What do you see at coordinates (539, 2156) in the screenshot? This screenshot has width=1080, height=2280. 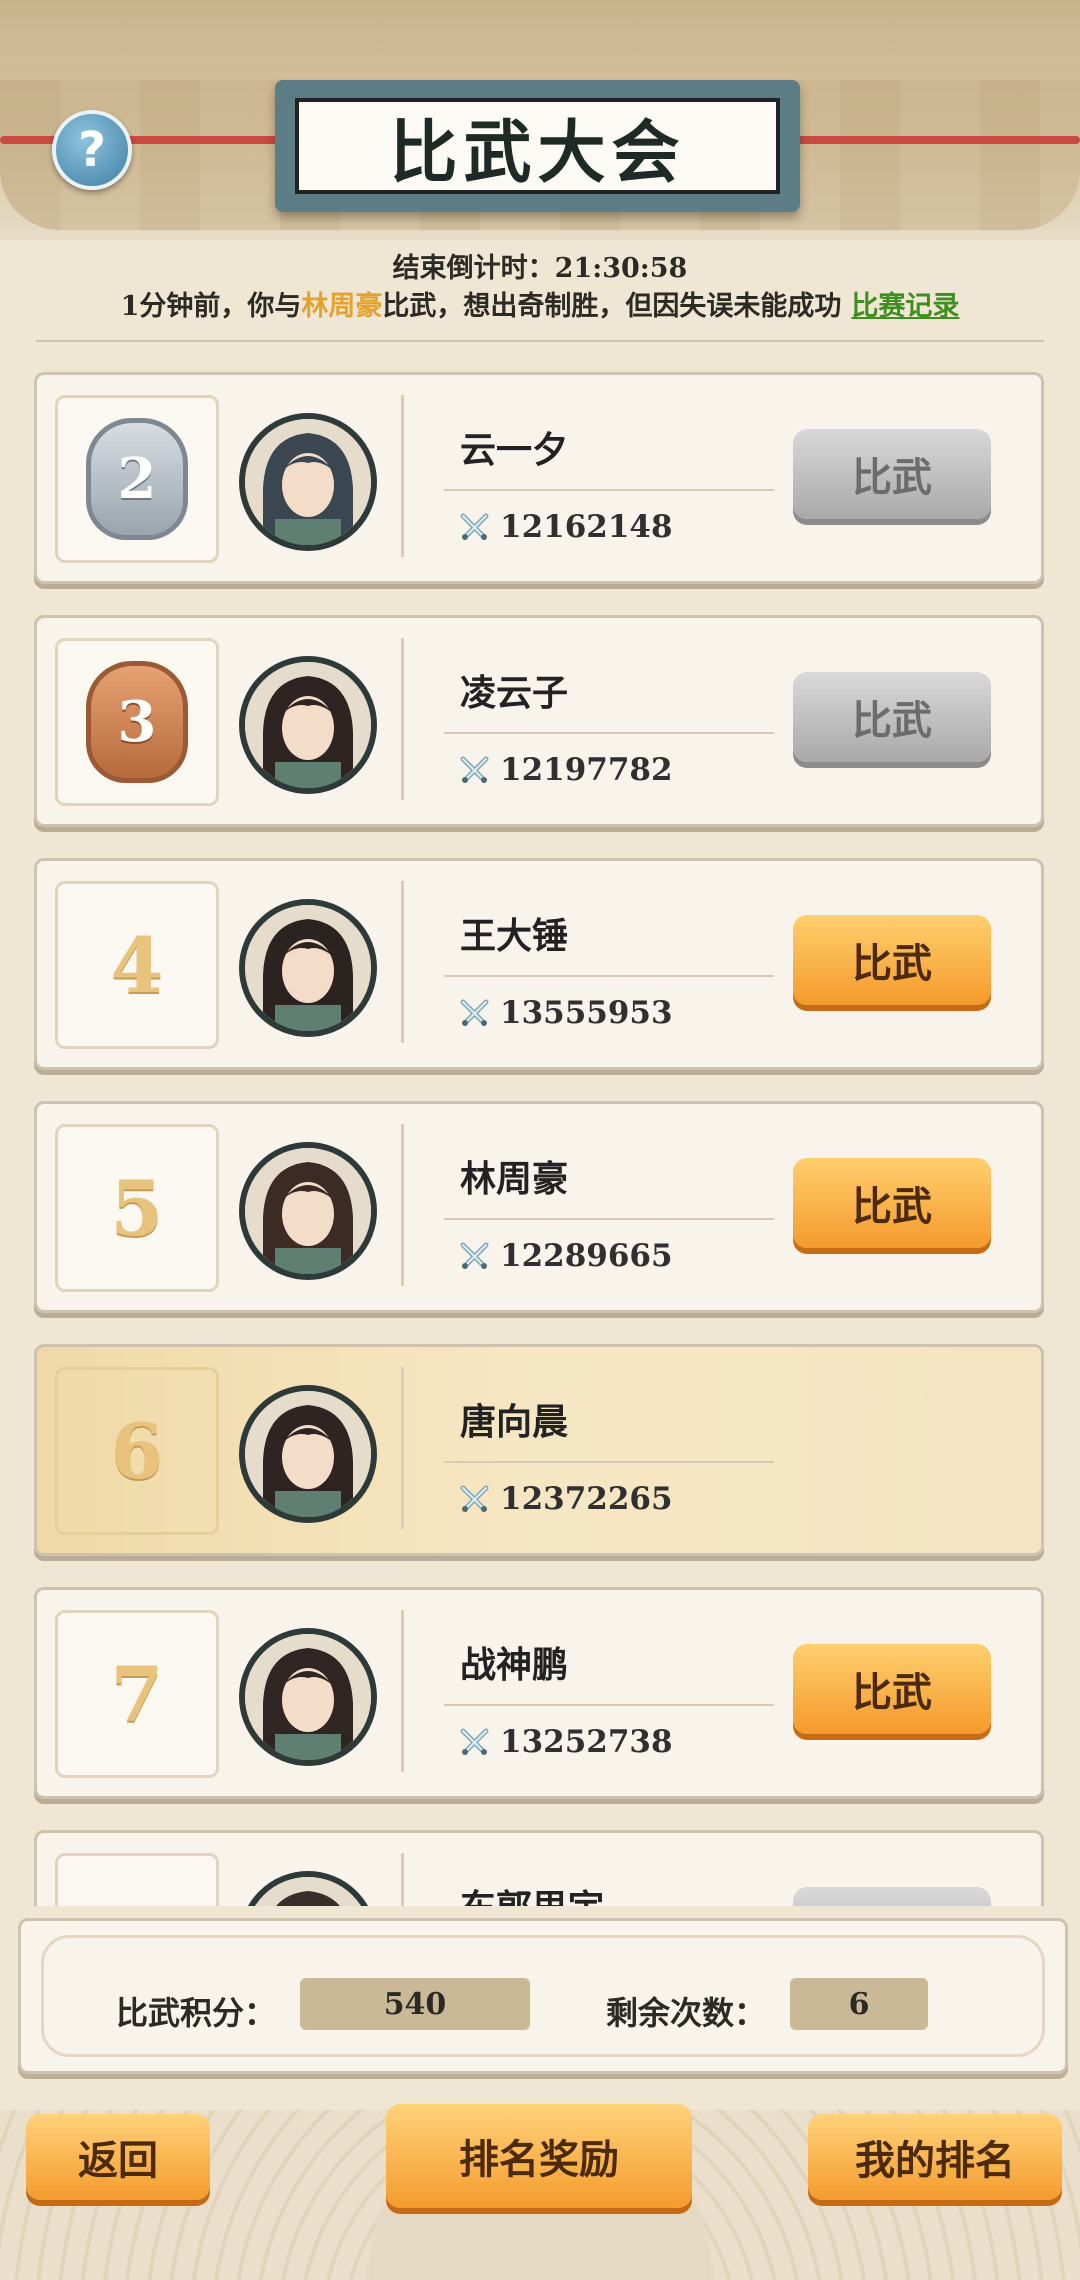 I see `rank-reward-button: 排名奖励` at bounding box center [539, 2156].